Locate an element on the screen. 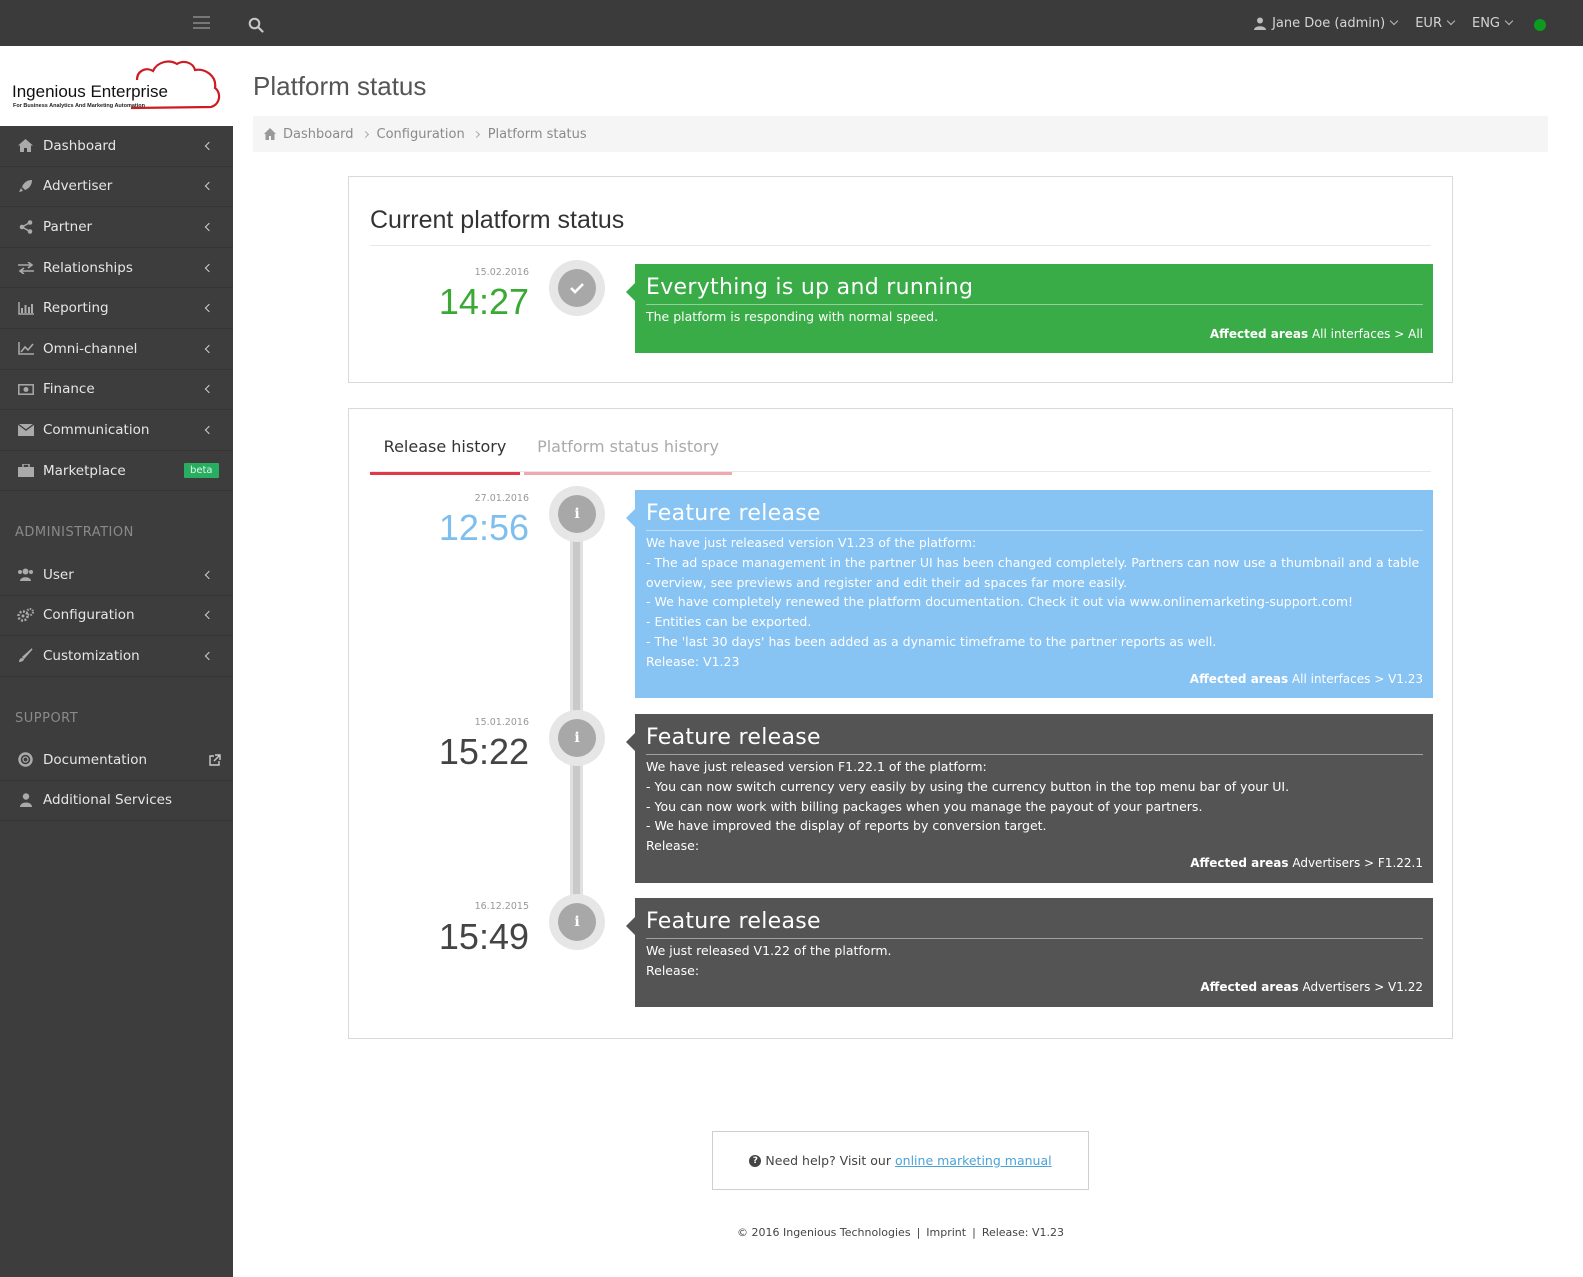 The image size is (1583, 1277). sidebar-item-omni-channel: Omni-channel is located at coordinates (116, 349).